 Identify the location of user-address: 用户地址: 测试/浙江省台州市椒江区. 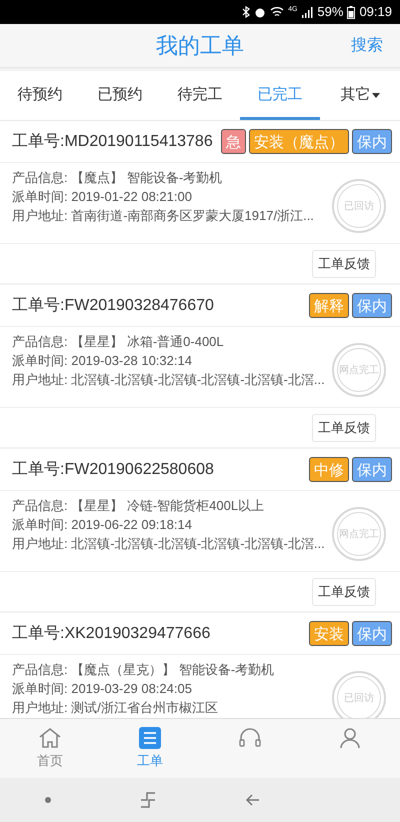
(115, 708).